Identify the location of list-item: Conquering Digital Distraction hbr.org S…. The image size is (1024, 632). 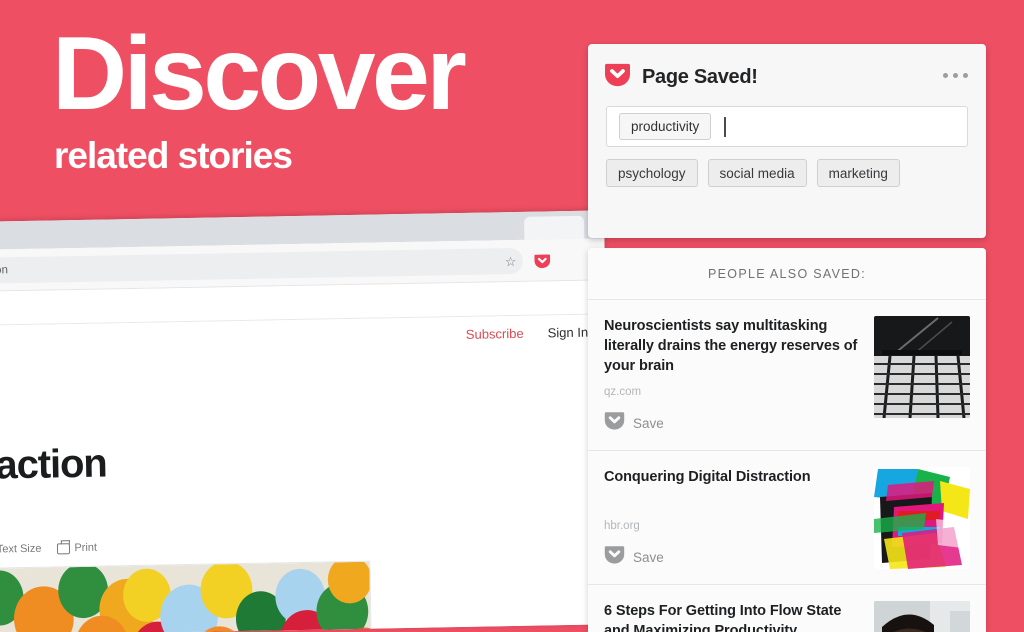
(787, 518).